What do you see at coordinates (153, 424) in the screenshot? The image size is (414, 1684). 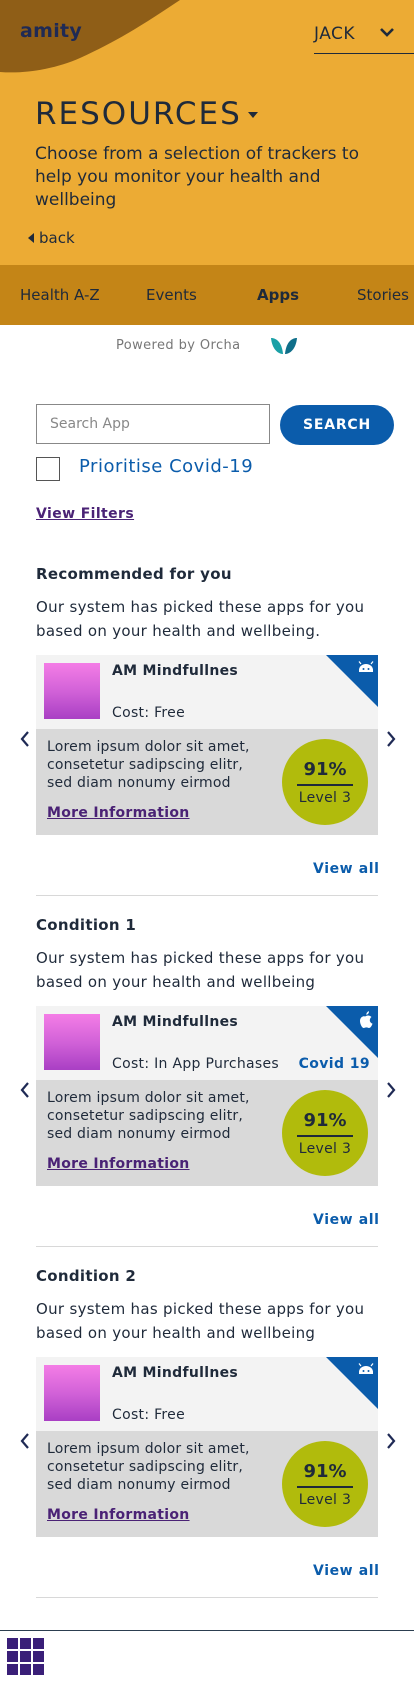 I see `search-input` at bounding box center [153, 424].